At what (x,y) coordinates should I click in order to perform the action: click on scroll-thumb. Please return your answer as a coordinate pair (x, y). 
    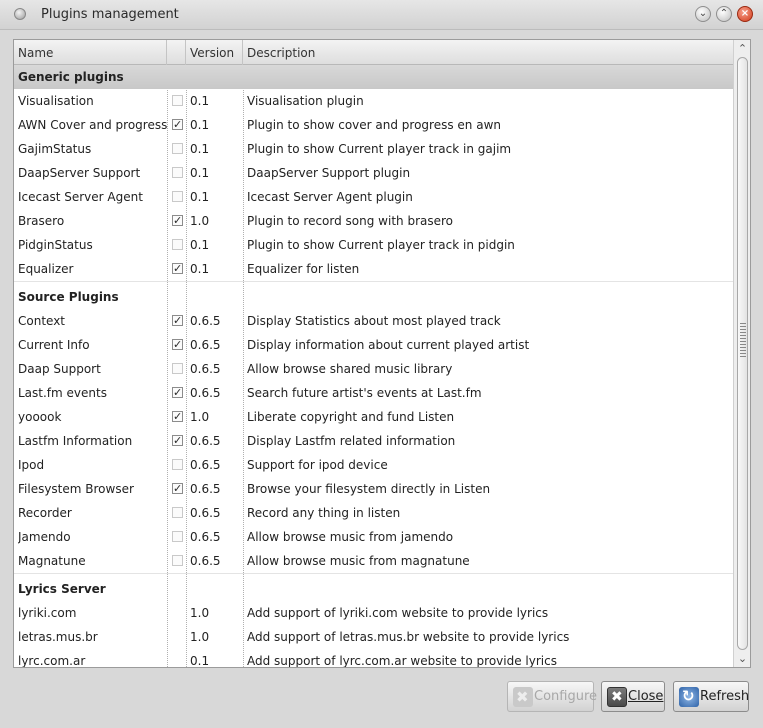
    Looking at the image, I should click on (742, 353).